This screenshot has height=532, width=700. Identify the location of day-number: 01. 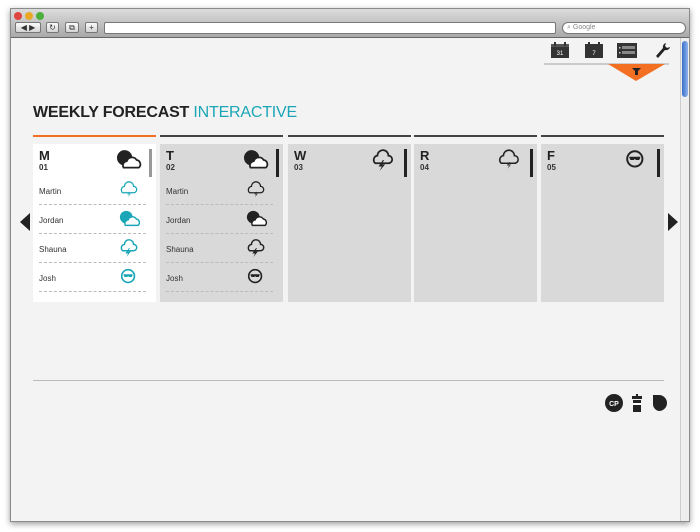
(43, 167).